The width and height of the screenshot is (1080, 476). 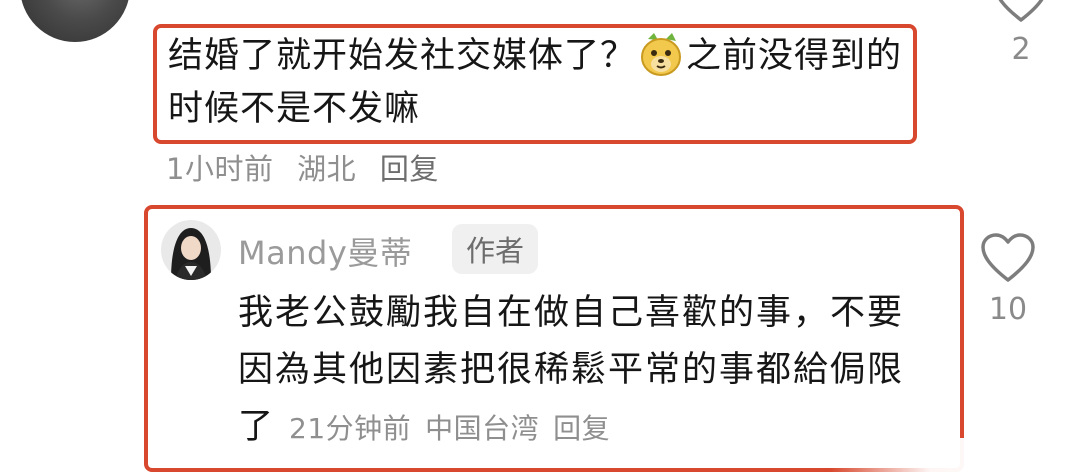 I want to click on reply-reply-button: 回复, so click(x=581, y=428).